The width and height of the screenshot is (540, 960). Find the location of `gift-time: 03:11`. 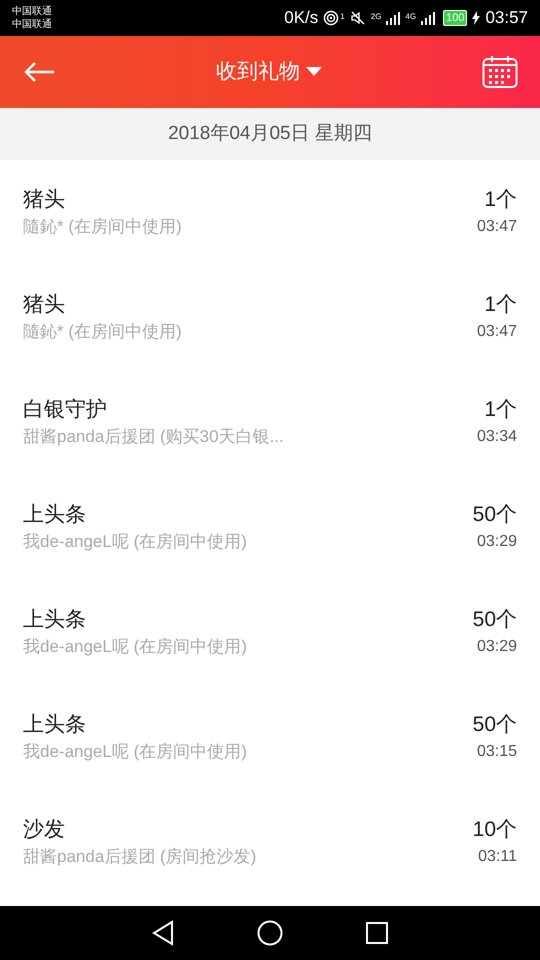

gift-time: 03:11 is located at coordinates (497, 857).